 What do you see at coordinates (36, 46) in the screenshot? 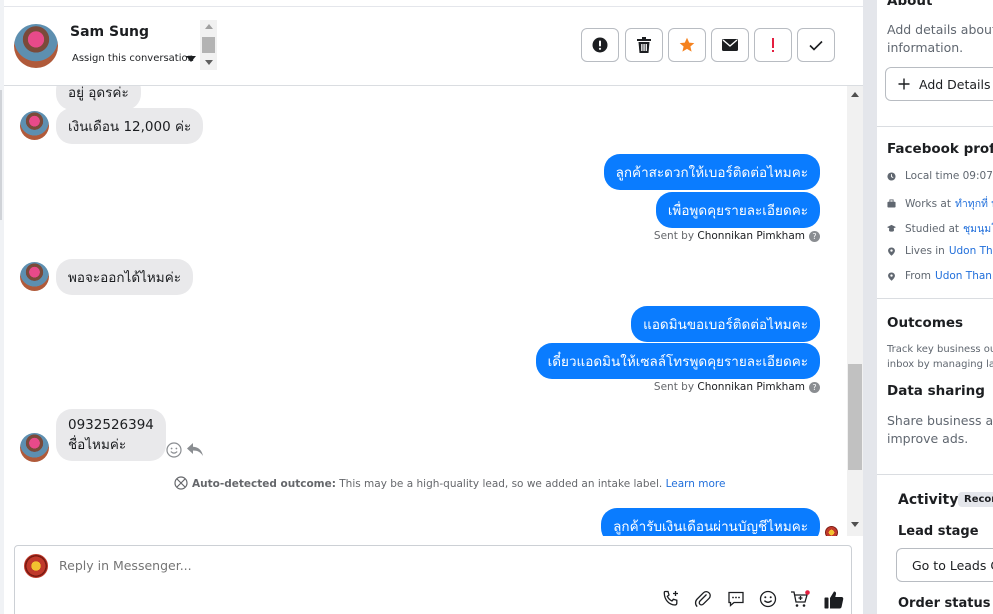
I see `contact-avatar` at bounding box center [36, 46].